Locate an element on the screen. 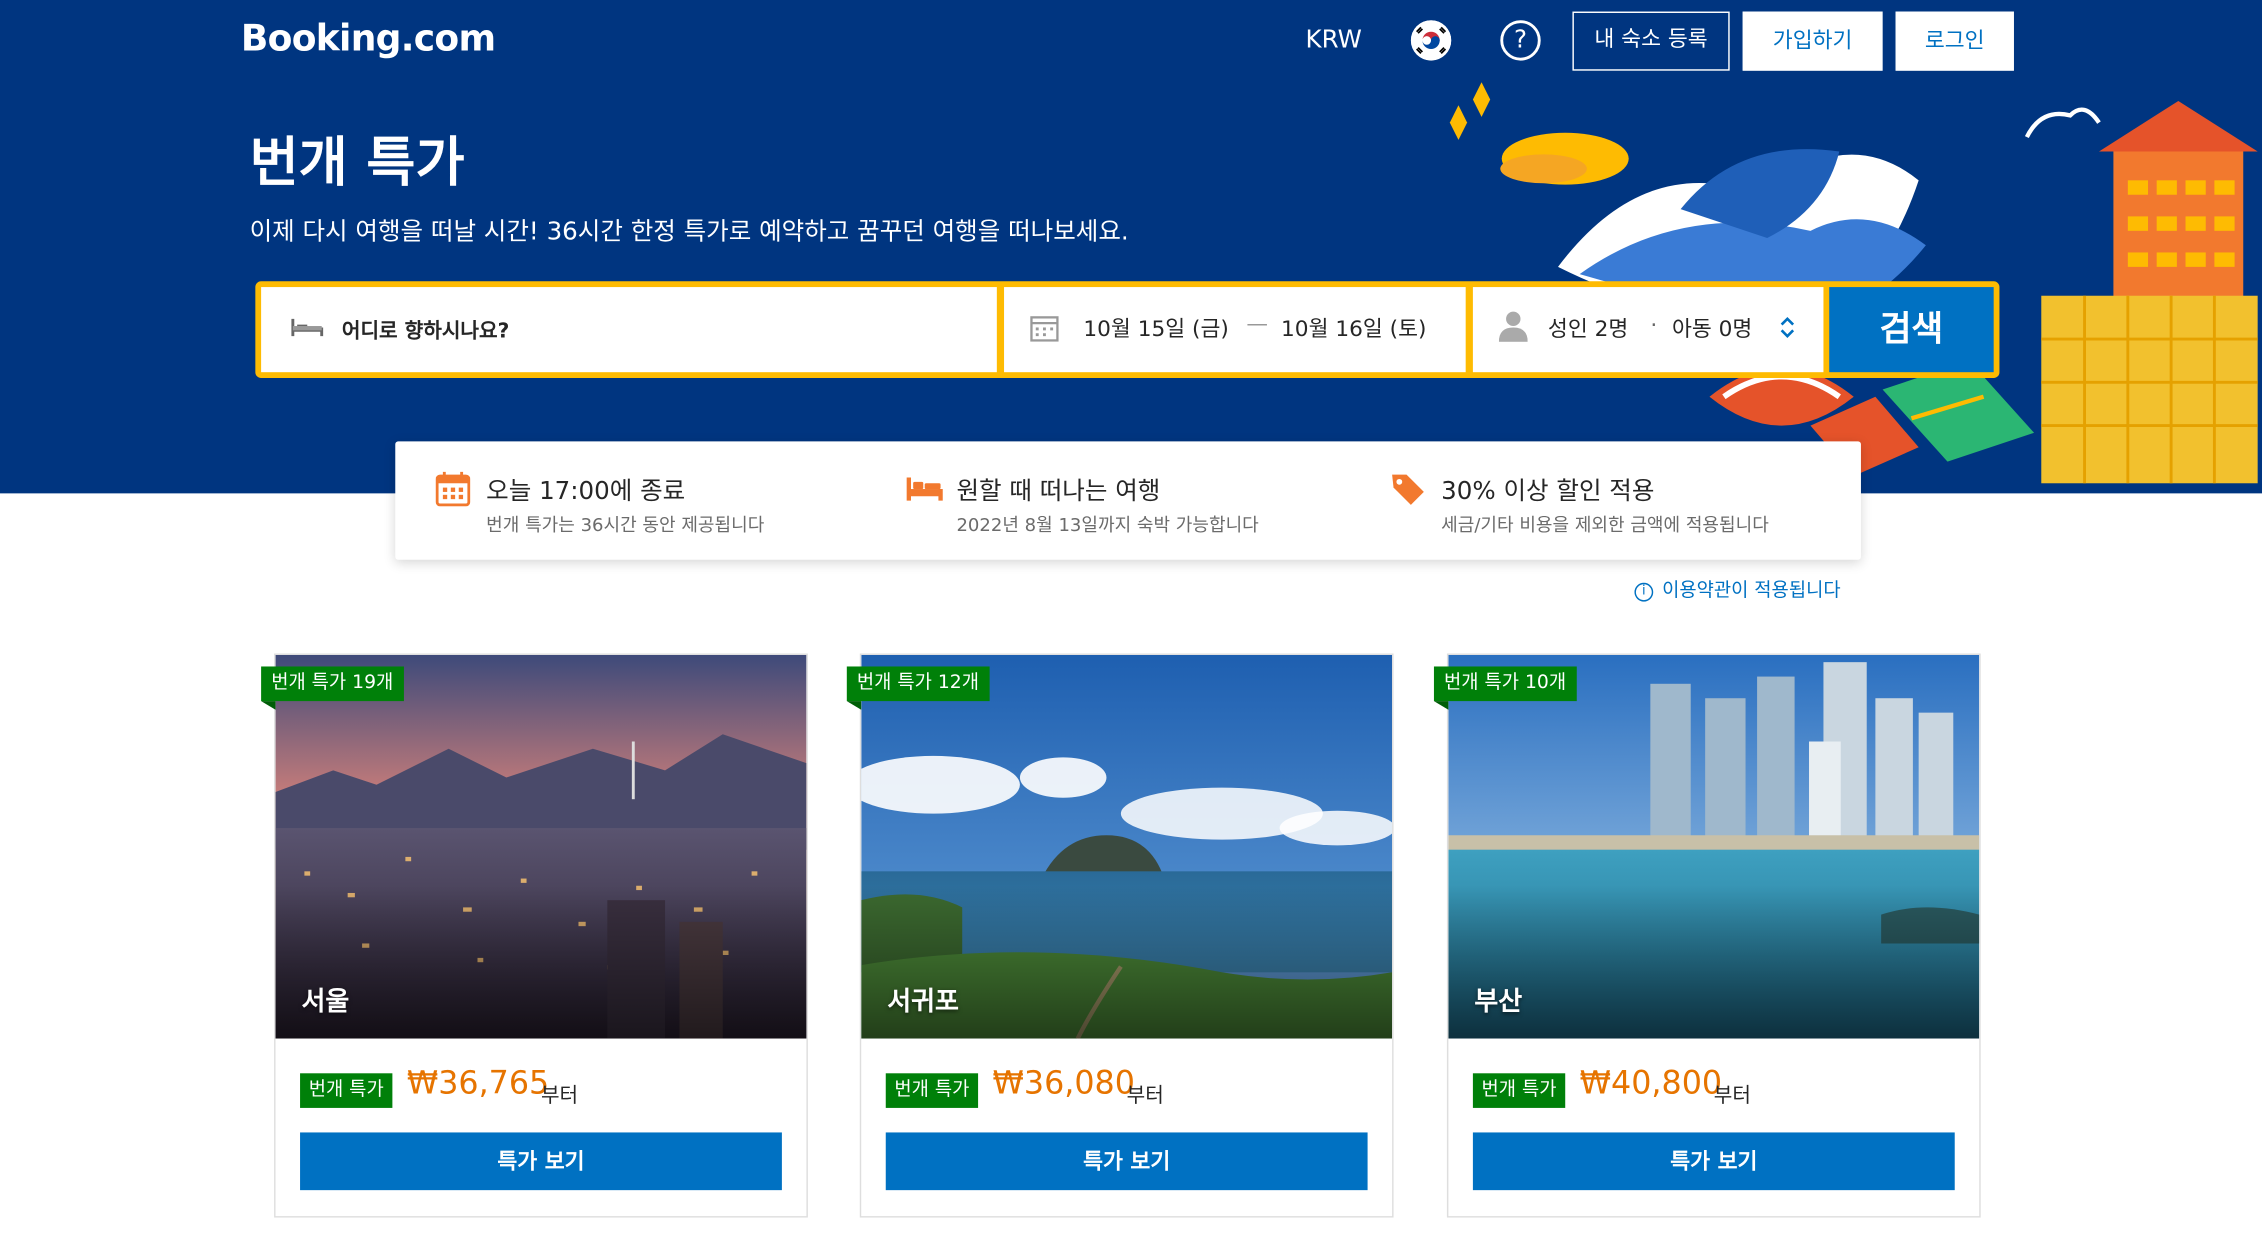 Image resolution: width=2262 pixels, height=1252 pixels. info-title: 원할 때 떠나는 여행 is located at coordinates (1058, 492).